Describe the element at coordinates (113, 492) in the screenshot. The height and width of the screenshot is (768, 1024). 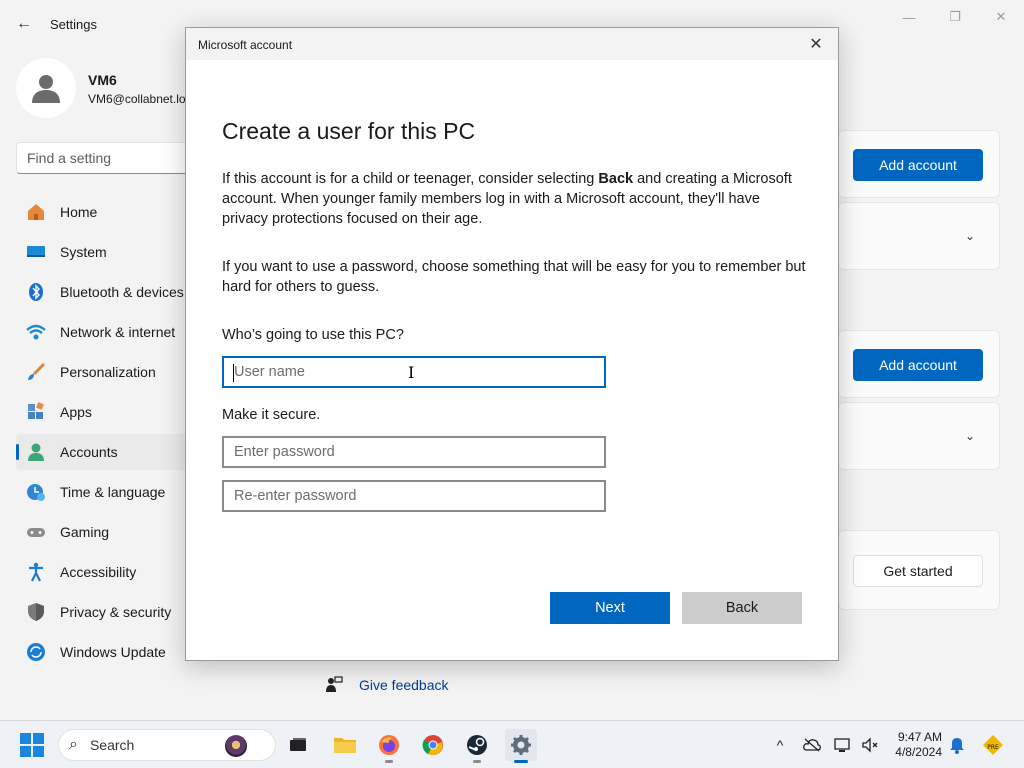
I see `sidebar-item-label: Time & language` at that location.